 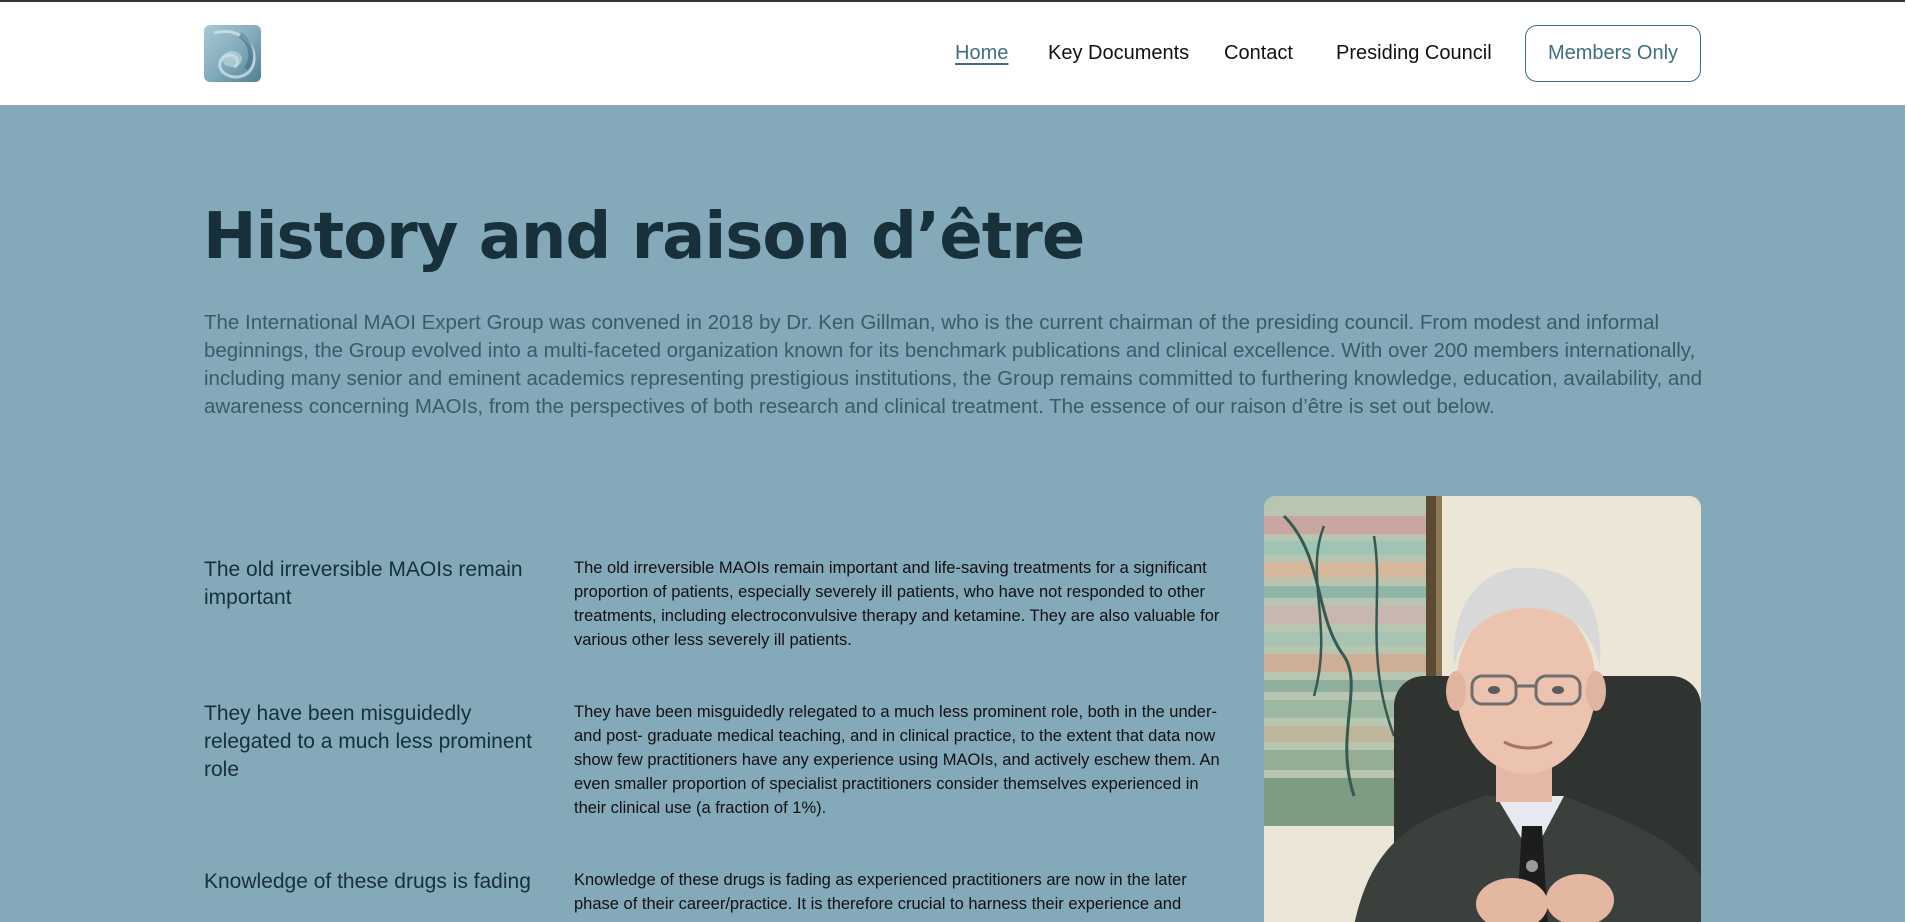 I want to click on page-title: History and raison d’être, so click(x=644, y=237).